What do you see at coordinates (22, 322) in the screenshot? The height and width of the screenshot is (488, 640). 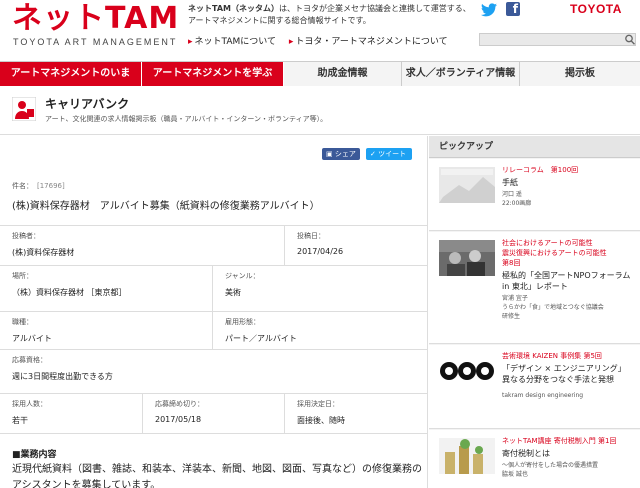 I see `role-label: 職種：` at bounding box center [22, 322].